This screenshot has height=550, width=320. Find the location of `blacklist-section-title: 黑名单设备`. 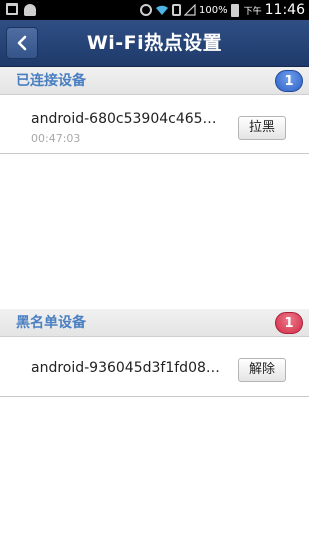

blacklist-section-title: 黑名单设备 is located at coordinates (51, 323).